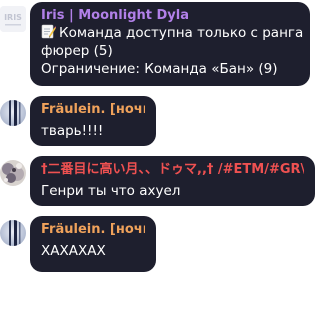 The width and height of the screenshot is (320, 320). I want to click on message-text-line: Генри ты что ахуел, so click(111, 191).